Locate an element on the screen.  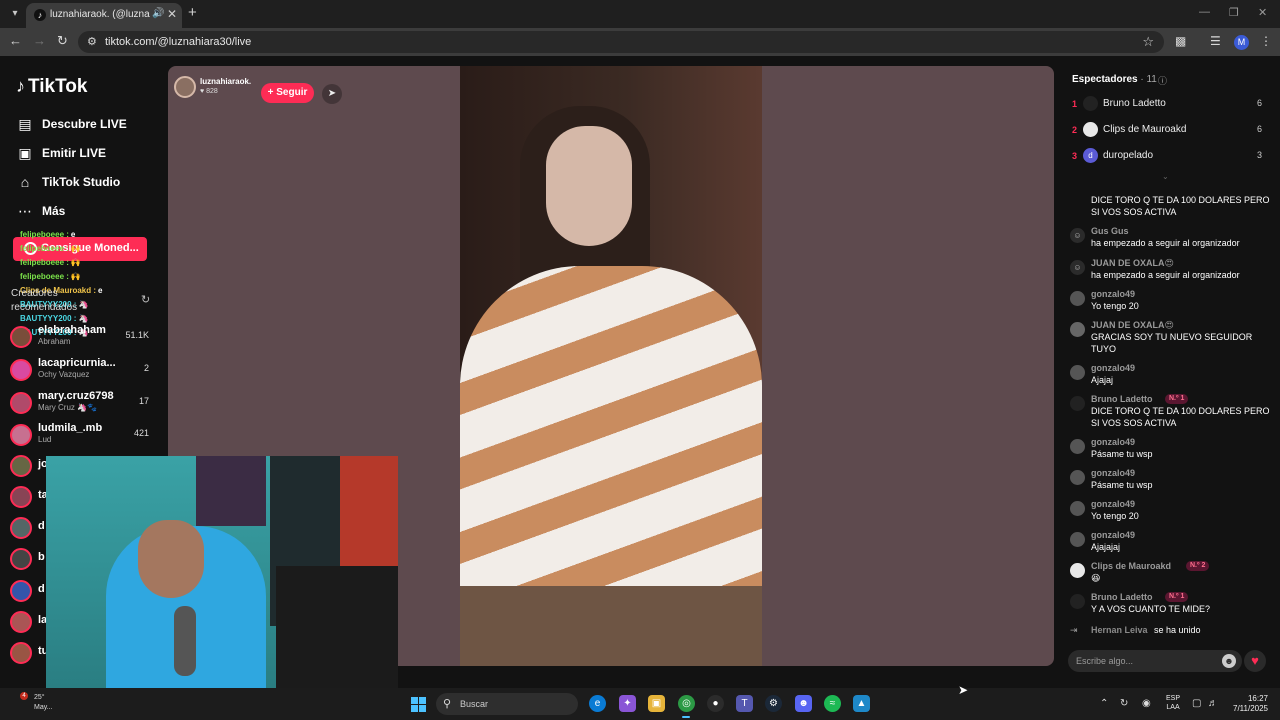
discord-icon: ☻ is located at coordinates (803, 703).